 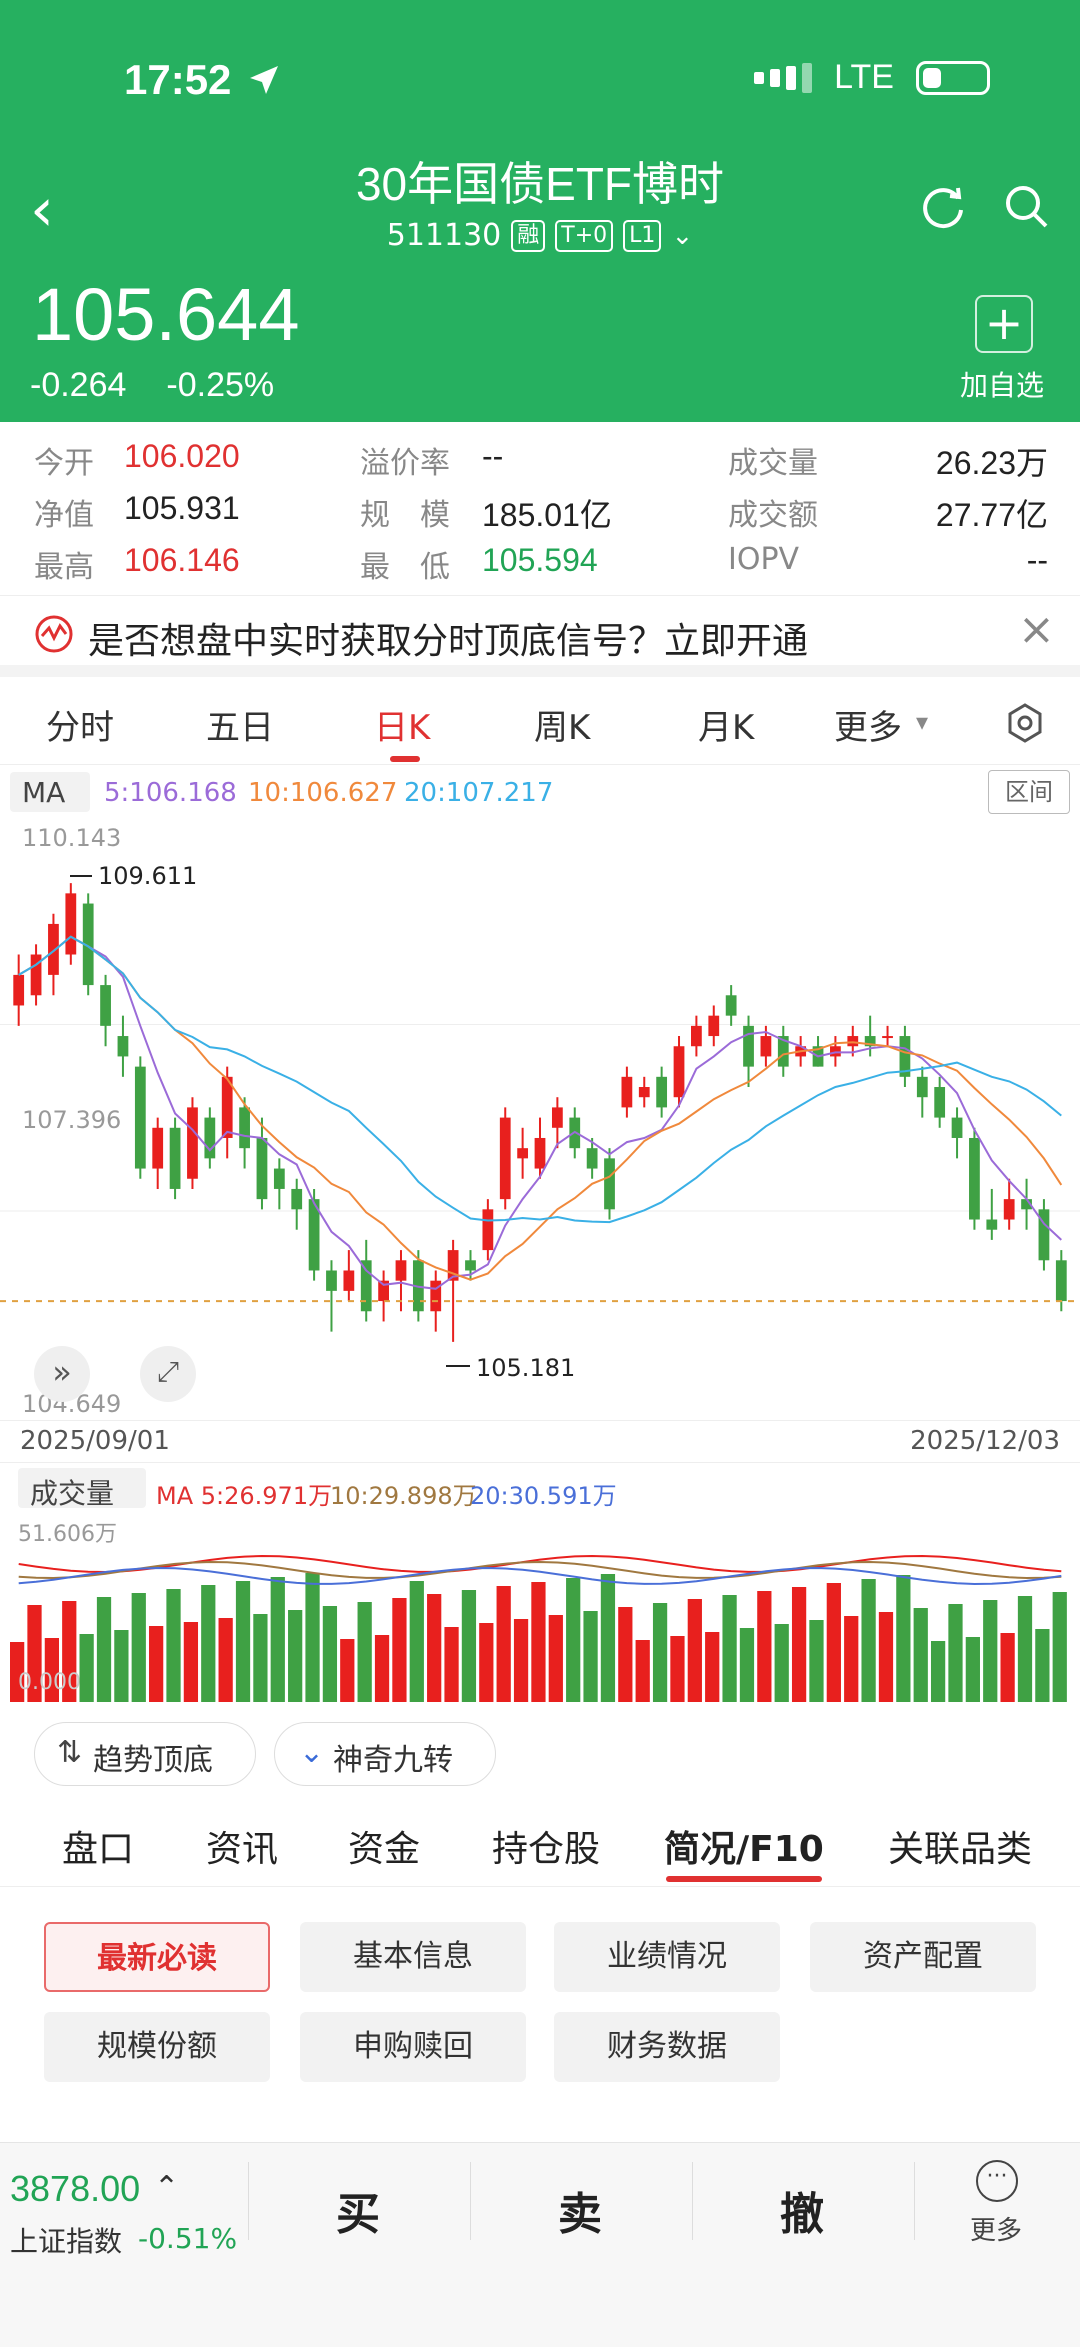 I want to click on index-pct: -0.51%, so click(x=187, y=2238).